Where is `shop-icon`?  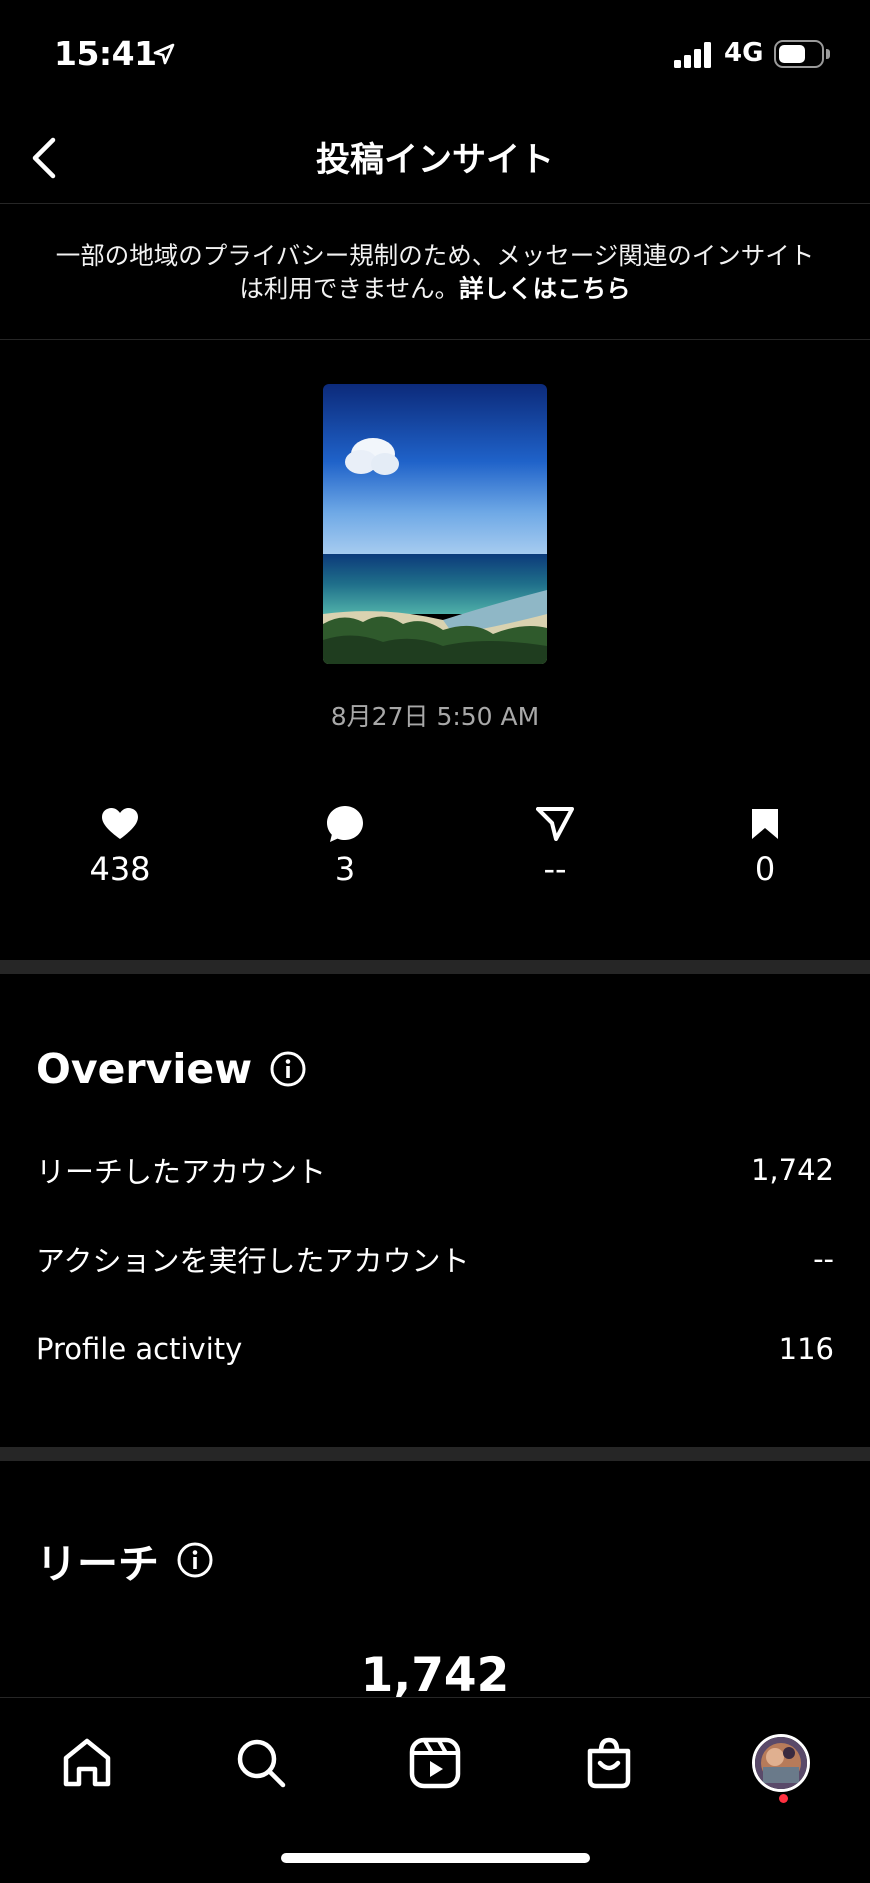
shop-icon is located at coordinates (609, 1763).